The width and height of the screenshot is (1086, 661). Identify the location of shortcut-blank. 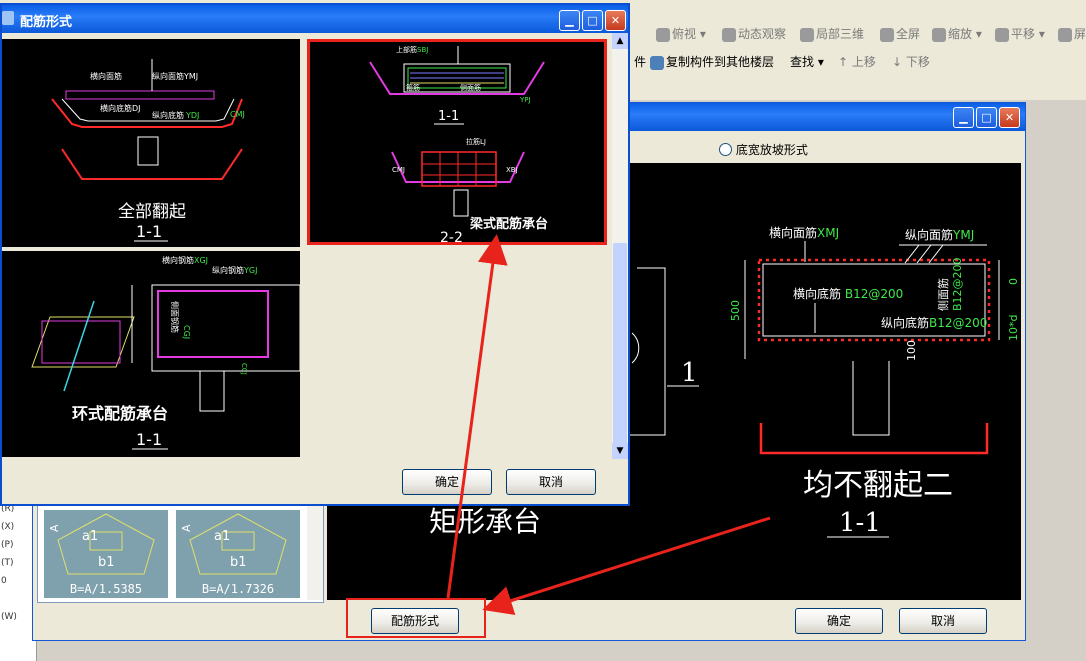
(18, 599).